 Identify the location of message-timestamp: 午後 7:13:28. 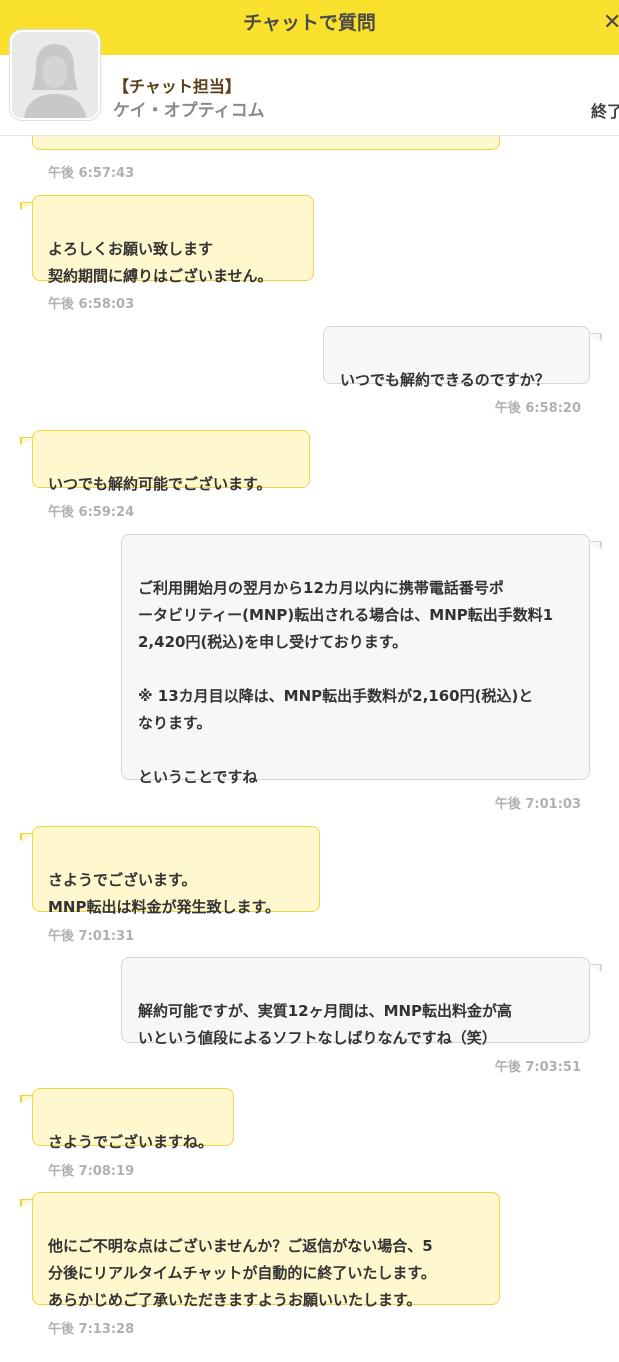
(91, 1329).